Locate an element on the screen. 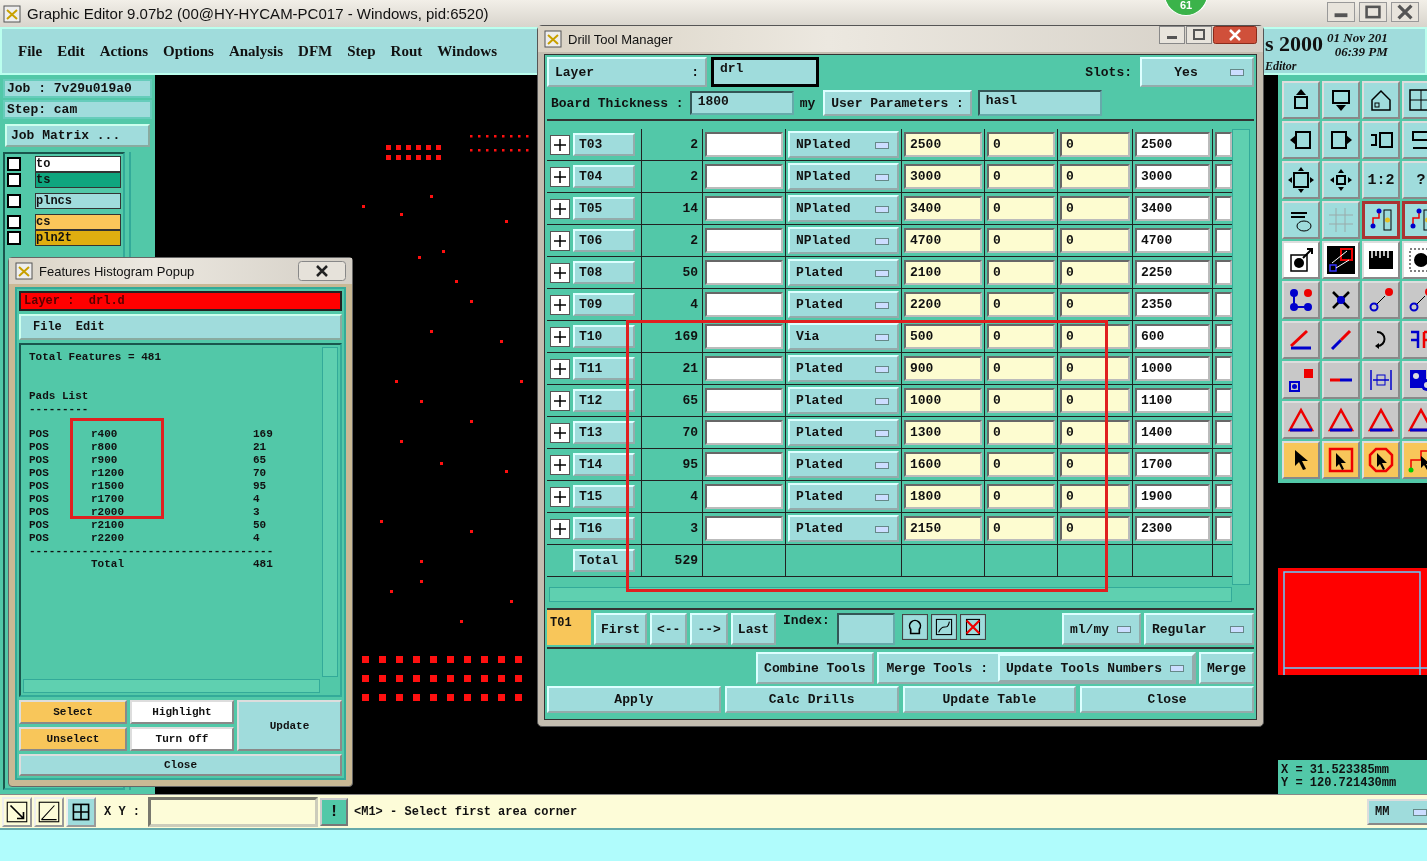 The image size is (1427, 861). toolbar-button is located at coordinates (1381, 220).